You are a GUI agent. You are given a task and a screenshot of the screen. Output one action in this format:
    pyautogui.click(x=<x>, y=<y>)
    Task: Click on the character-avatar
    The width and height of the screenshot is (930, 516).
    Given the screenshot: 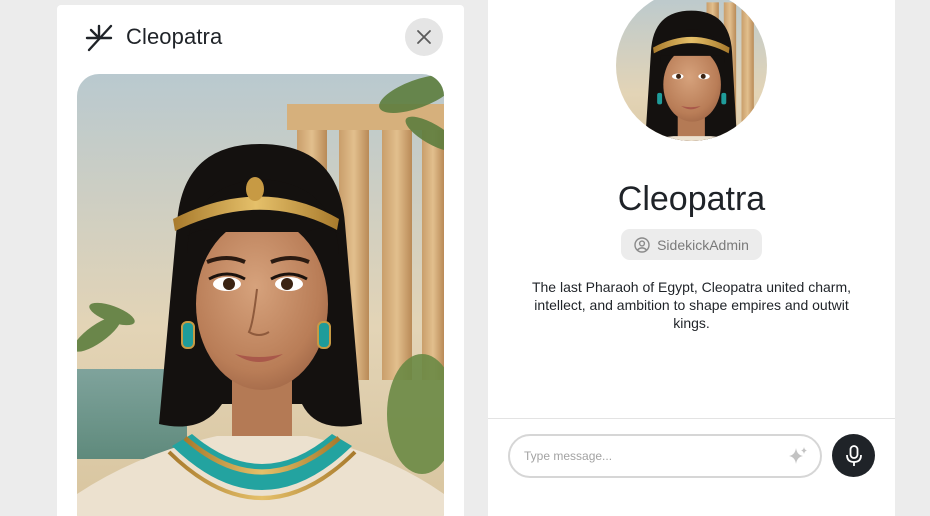 What is the action you would take?
    pyautogui.click(x=691, y=70)
    